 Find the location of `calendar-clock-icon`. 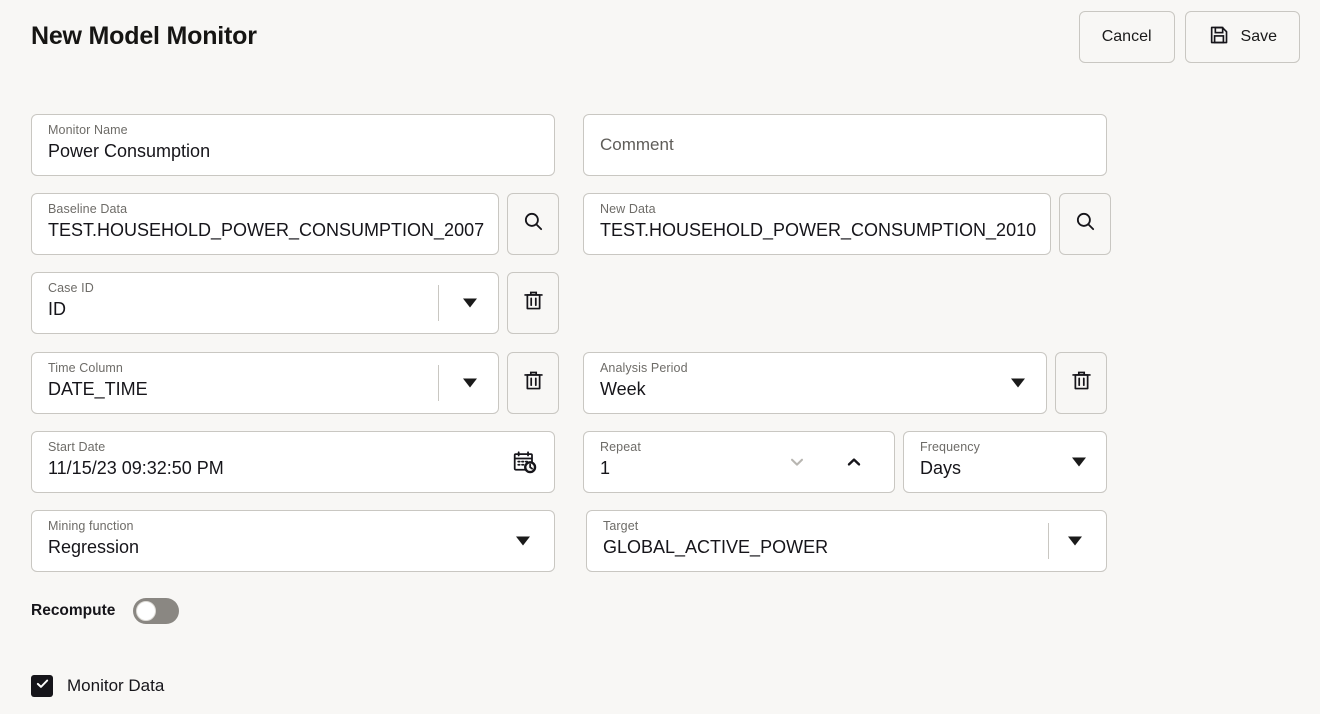

calendar-clock-icon is located at coordinates (524, 462).